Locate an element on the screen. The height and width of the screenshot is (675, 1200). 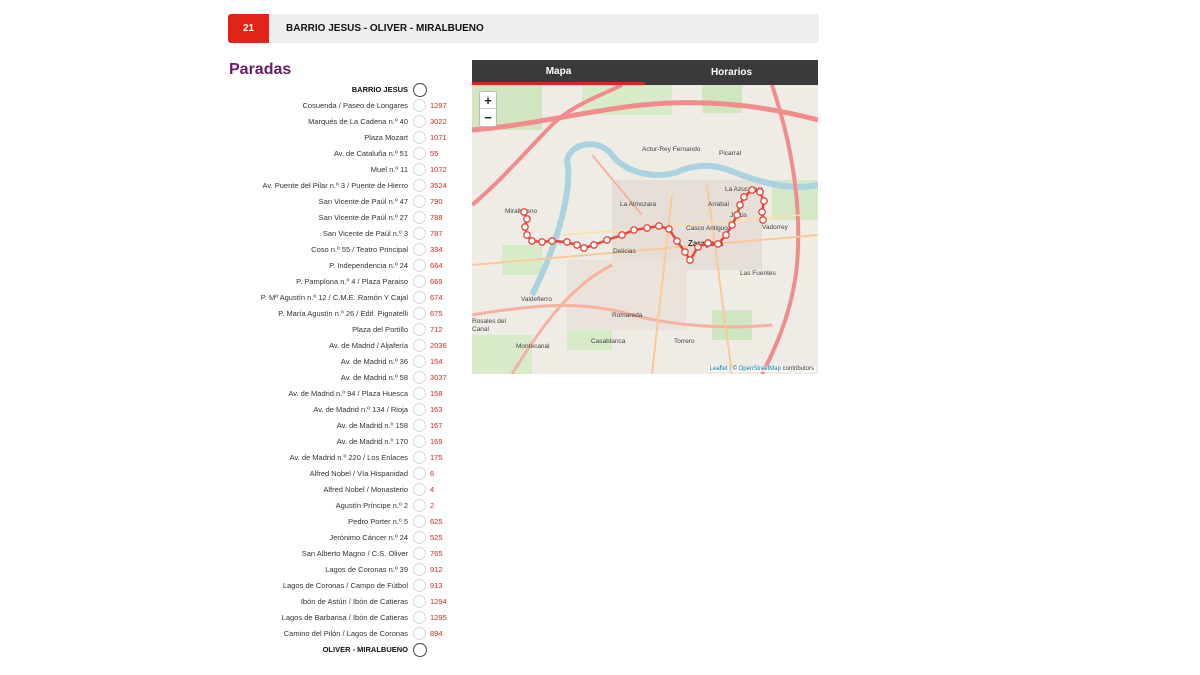
stop-row: San Vicente de Paúl n.º 47 790 is located at coordinates (330, 202).